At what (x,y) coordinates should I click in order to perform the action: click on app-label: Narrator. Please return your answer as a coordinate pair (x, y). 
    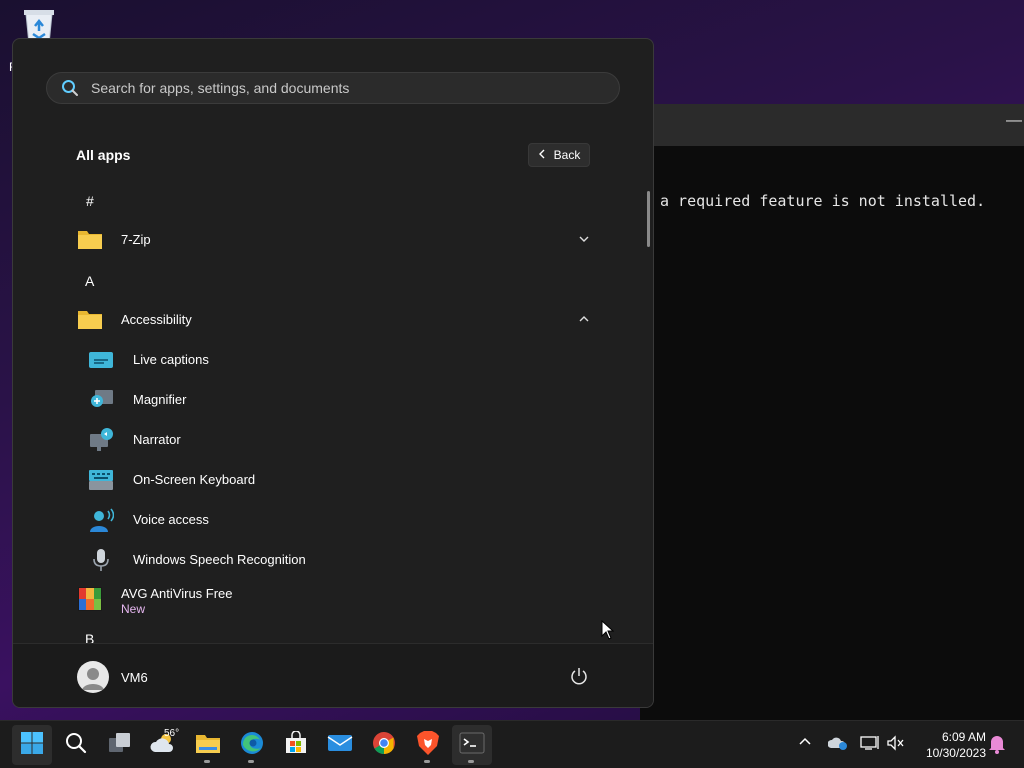
    Looking at the image, I should click on (157, 439).